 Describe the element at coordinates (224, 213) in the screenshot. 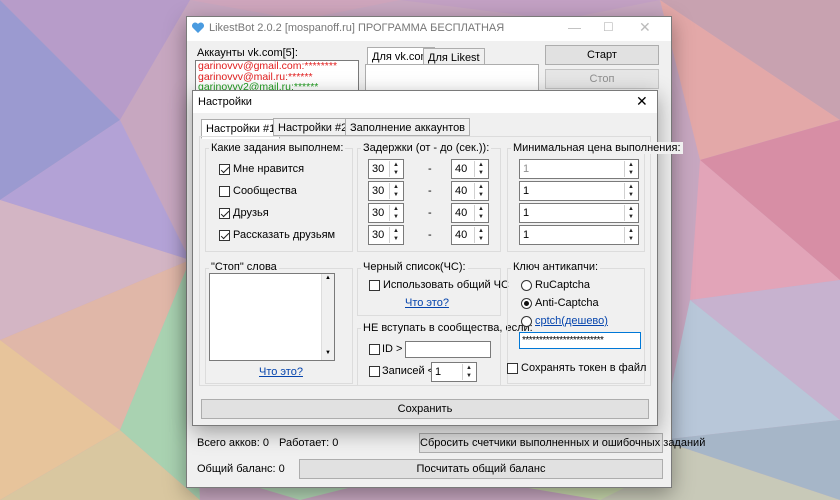

I see `task-friends-checkbox` at that location.